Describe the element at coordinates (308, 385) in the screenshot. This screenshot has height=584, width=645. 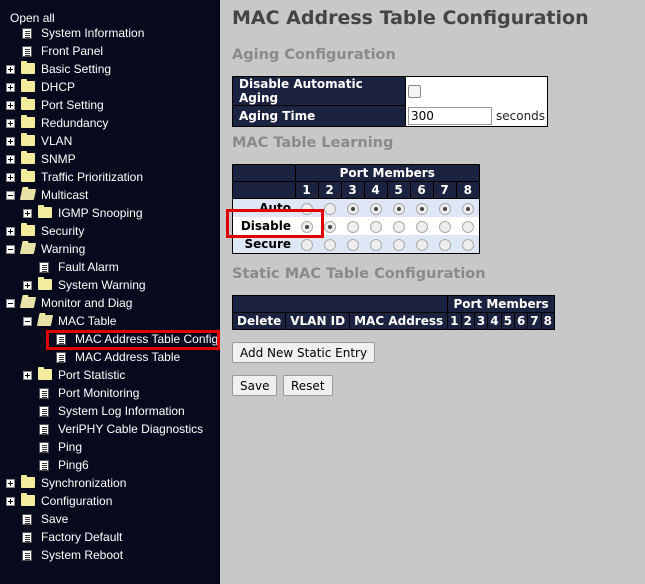
I see `reset-button: Reset` at that location.